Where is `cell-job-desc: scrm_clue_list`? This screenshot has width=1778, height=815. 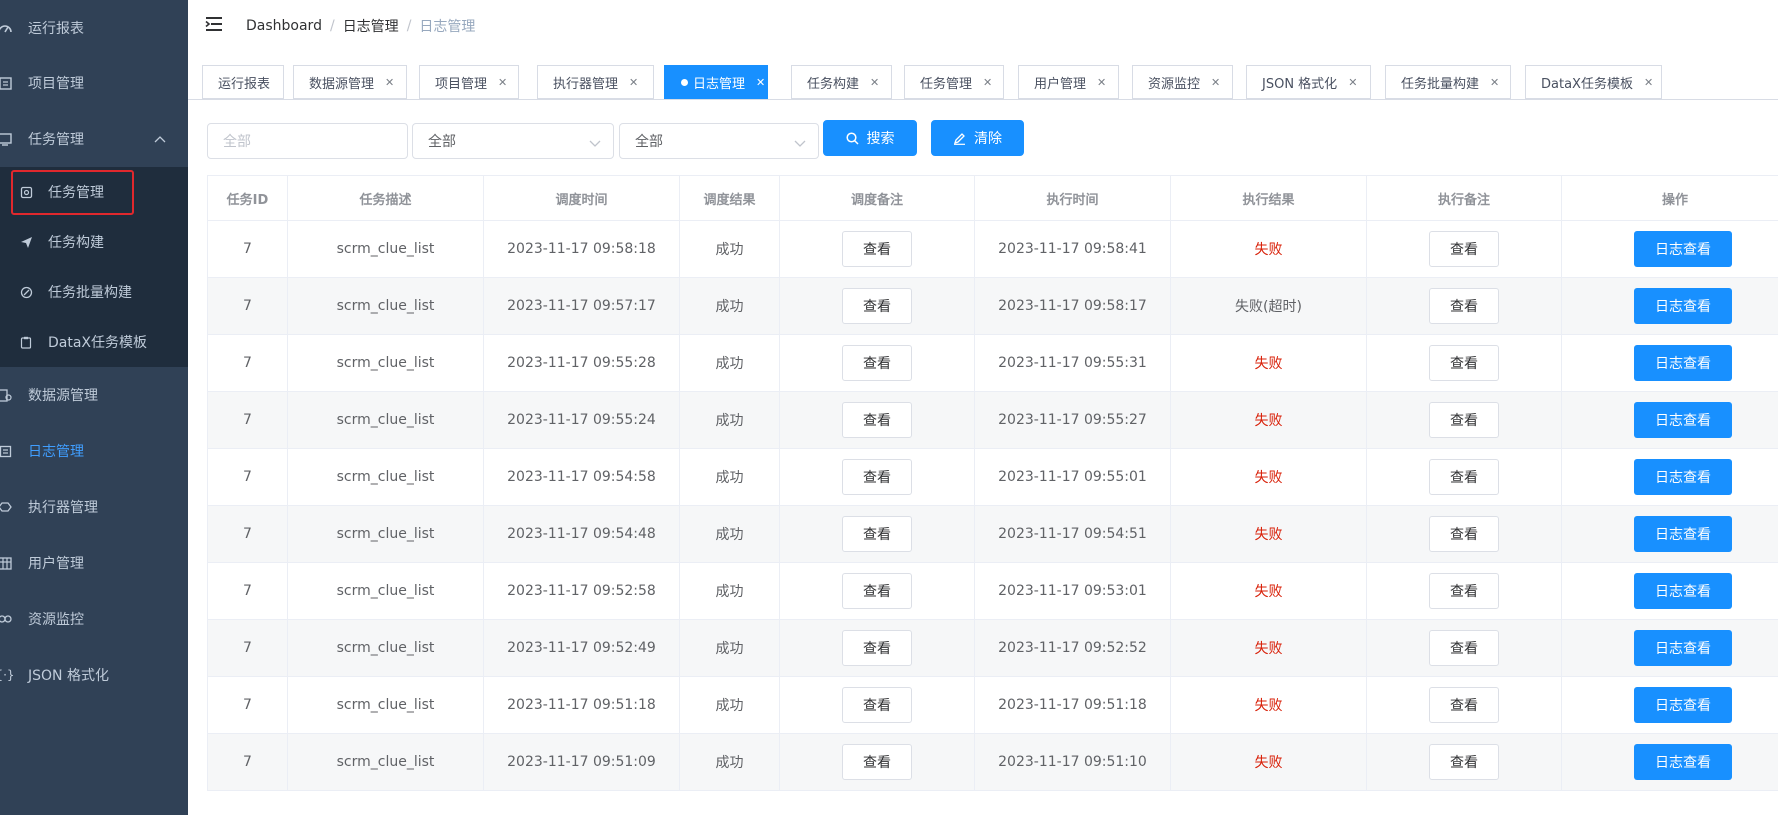 cell-job-desc: scrm_clue_list is located at coordinates (386, 762).